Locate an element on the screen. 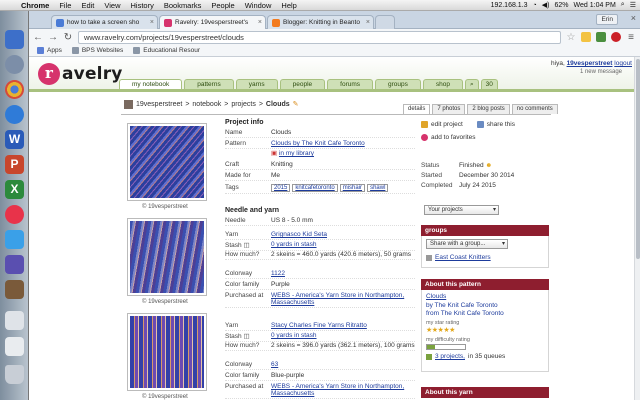  colorway-link: 1122 is located at coordinates (278, 273).